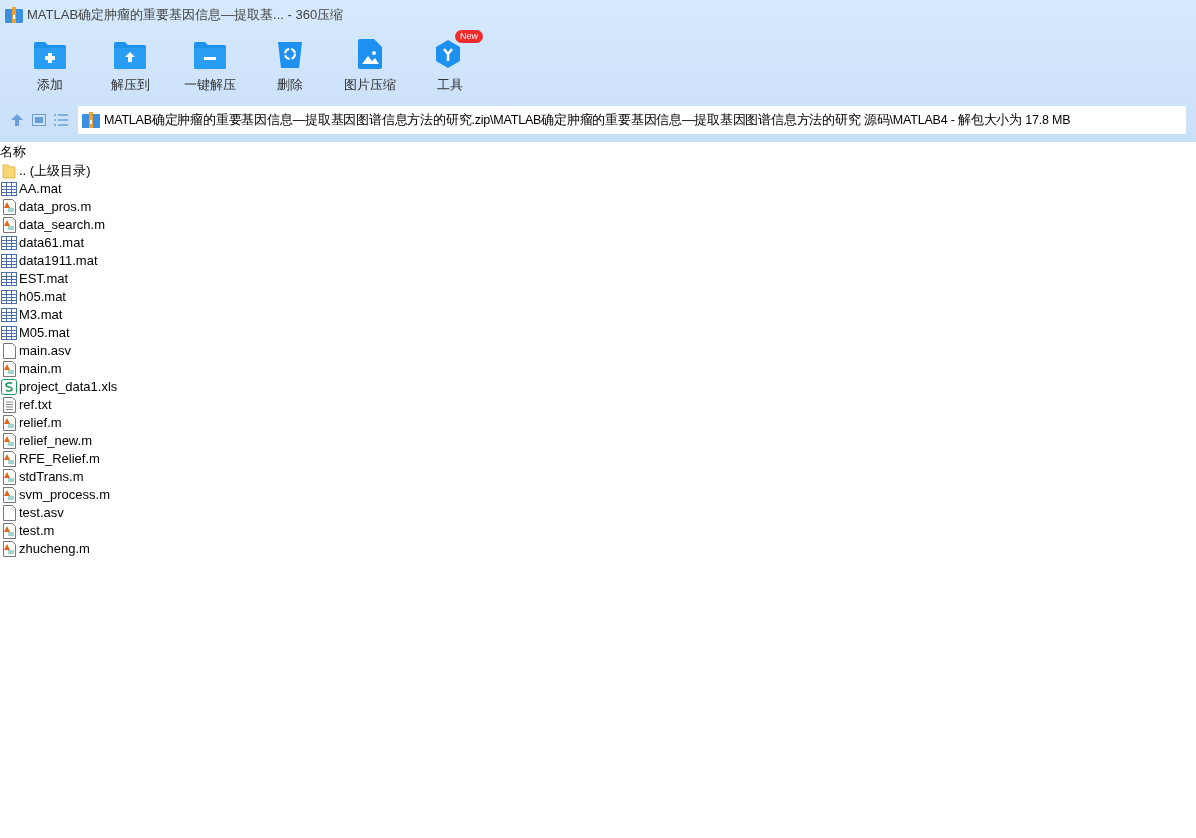 The height and width of the screenshot is (838, 1196). I want to click on toolbar-button: 删除, so click(290, 62).